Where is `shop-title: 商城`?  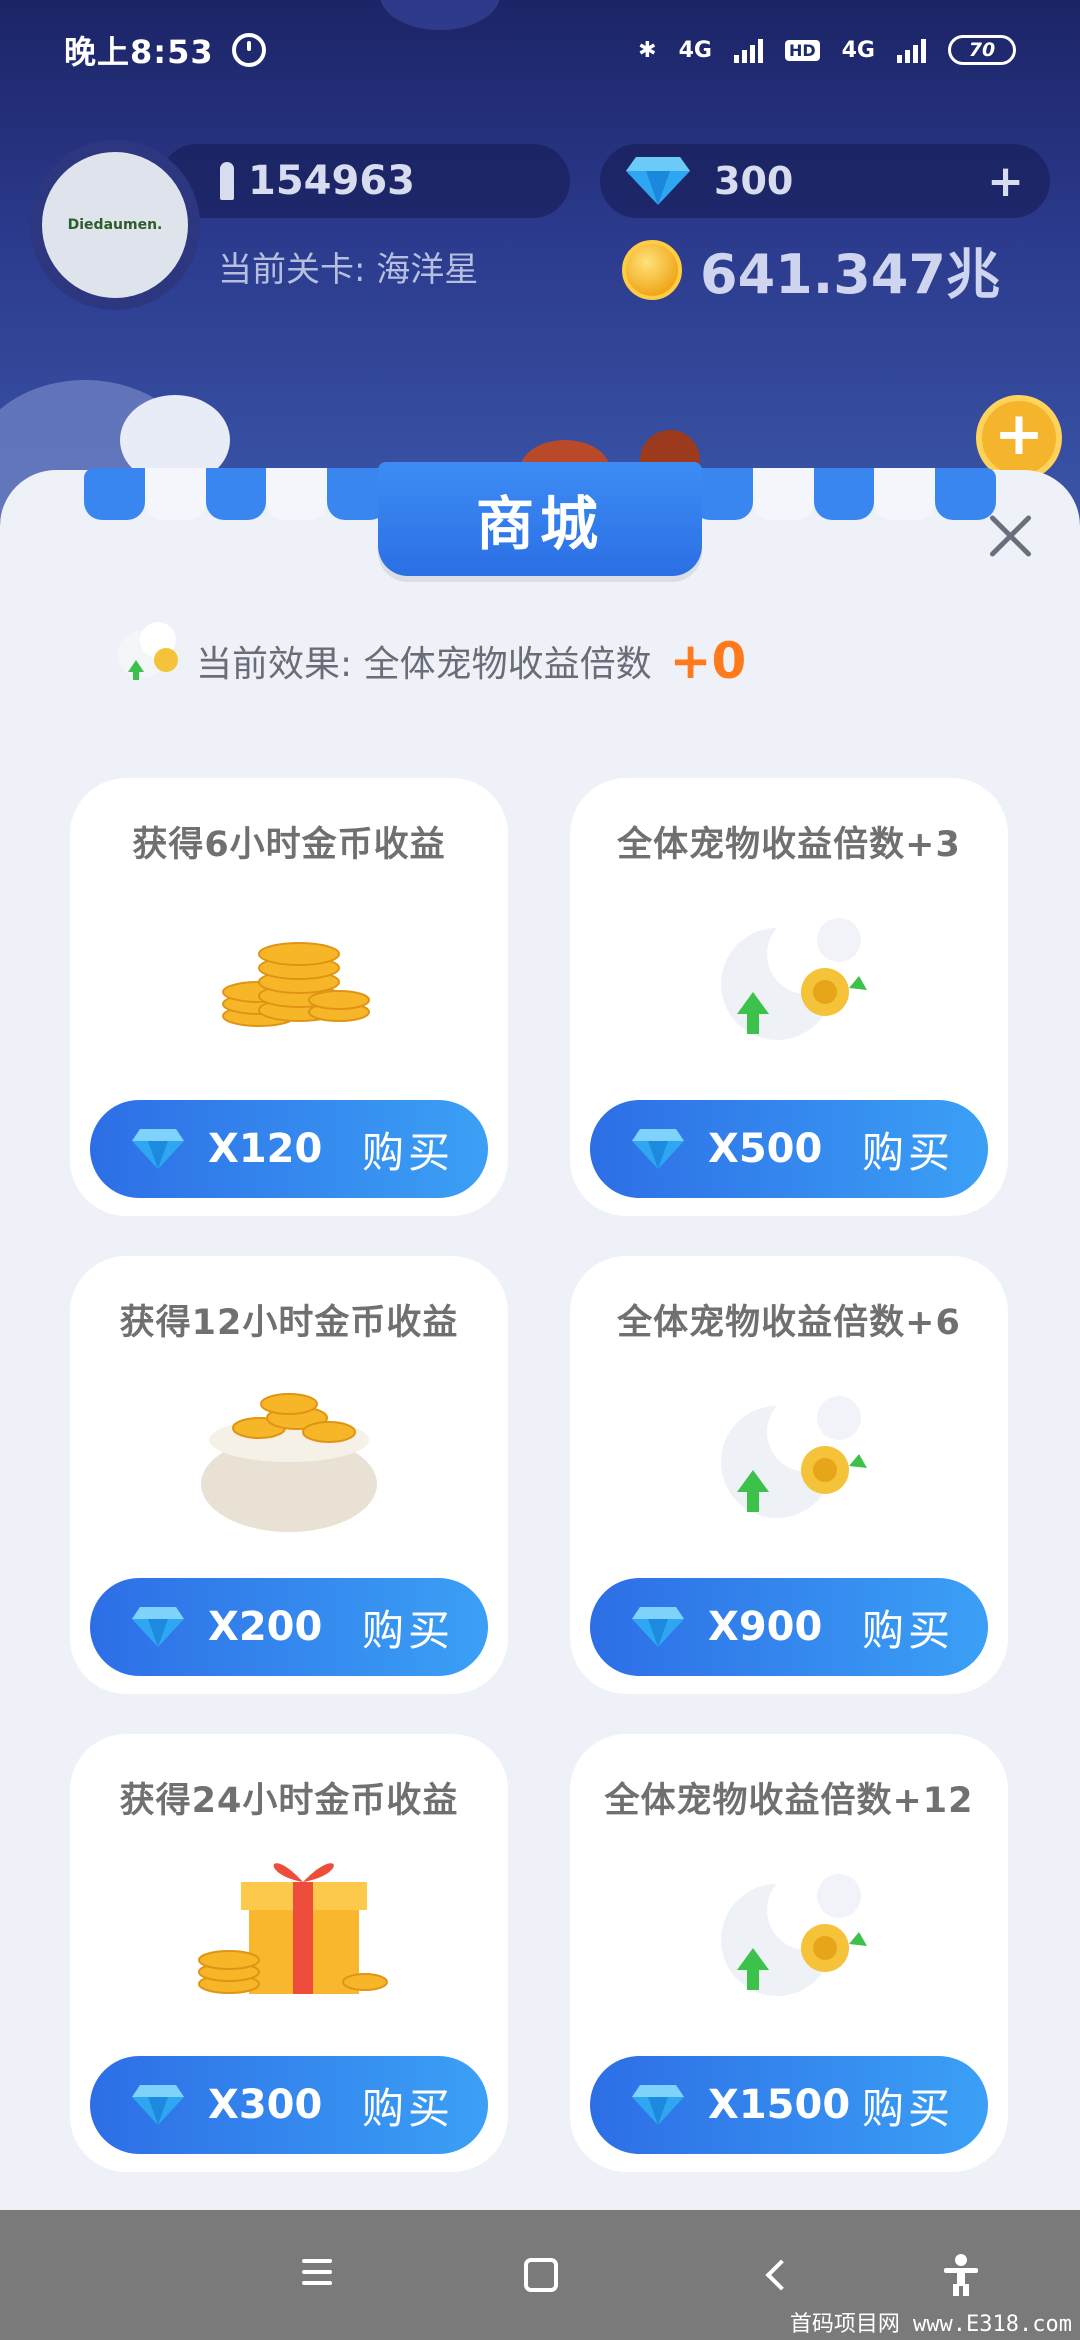
shop-title: 商城 is located at coordinates (540, 519).